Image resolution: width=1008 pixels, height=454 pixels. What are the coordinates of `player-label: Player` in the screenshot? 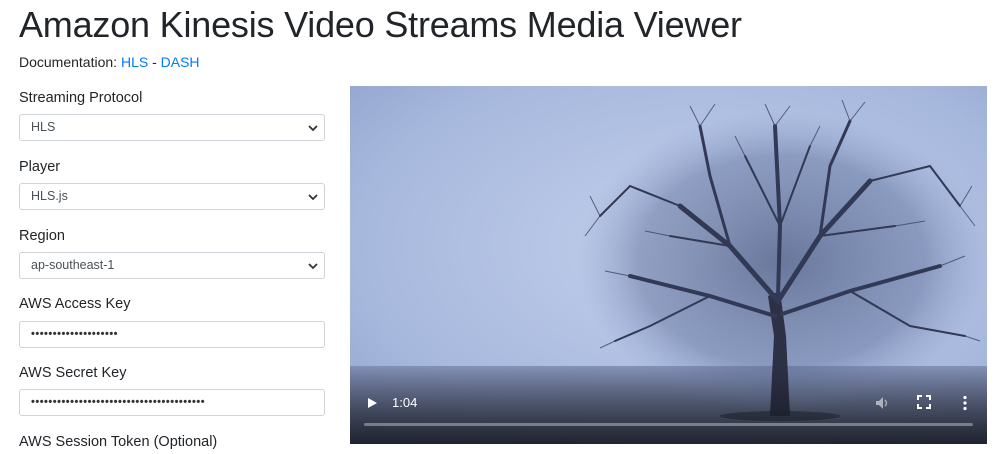 It's located at (40, 167).